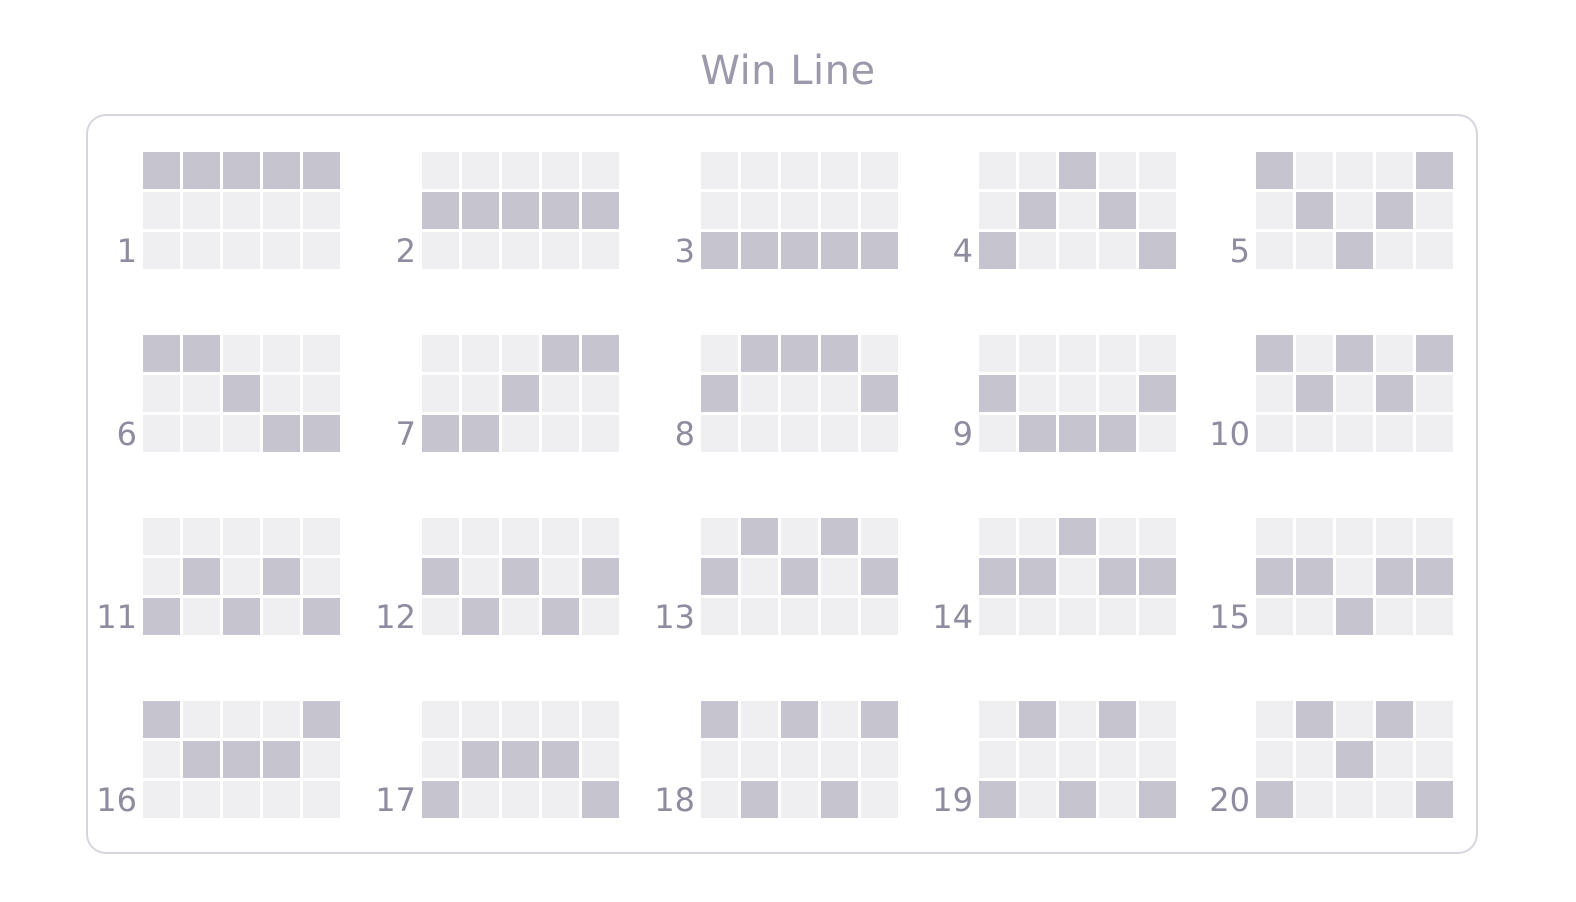  I want to click on win-line-number: 18, so click(674, 800).